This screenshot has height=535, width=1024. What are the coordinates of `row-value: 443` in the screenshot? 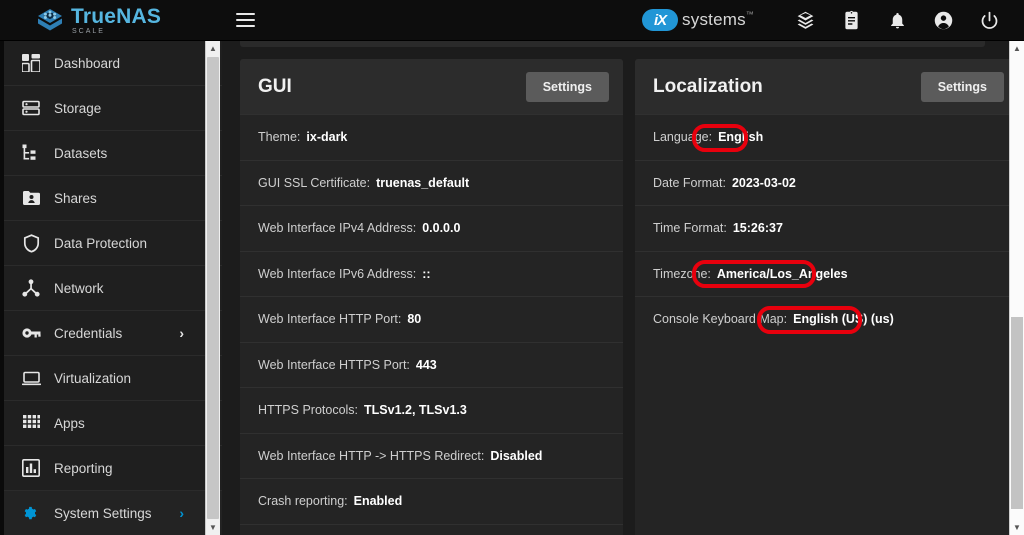 It's located at (426, 364).